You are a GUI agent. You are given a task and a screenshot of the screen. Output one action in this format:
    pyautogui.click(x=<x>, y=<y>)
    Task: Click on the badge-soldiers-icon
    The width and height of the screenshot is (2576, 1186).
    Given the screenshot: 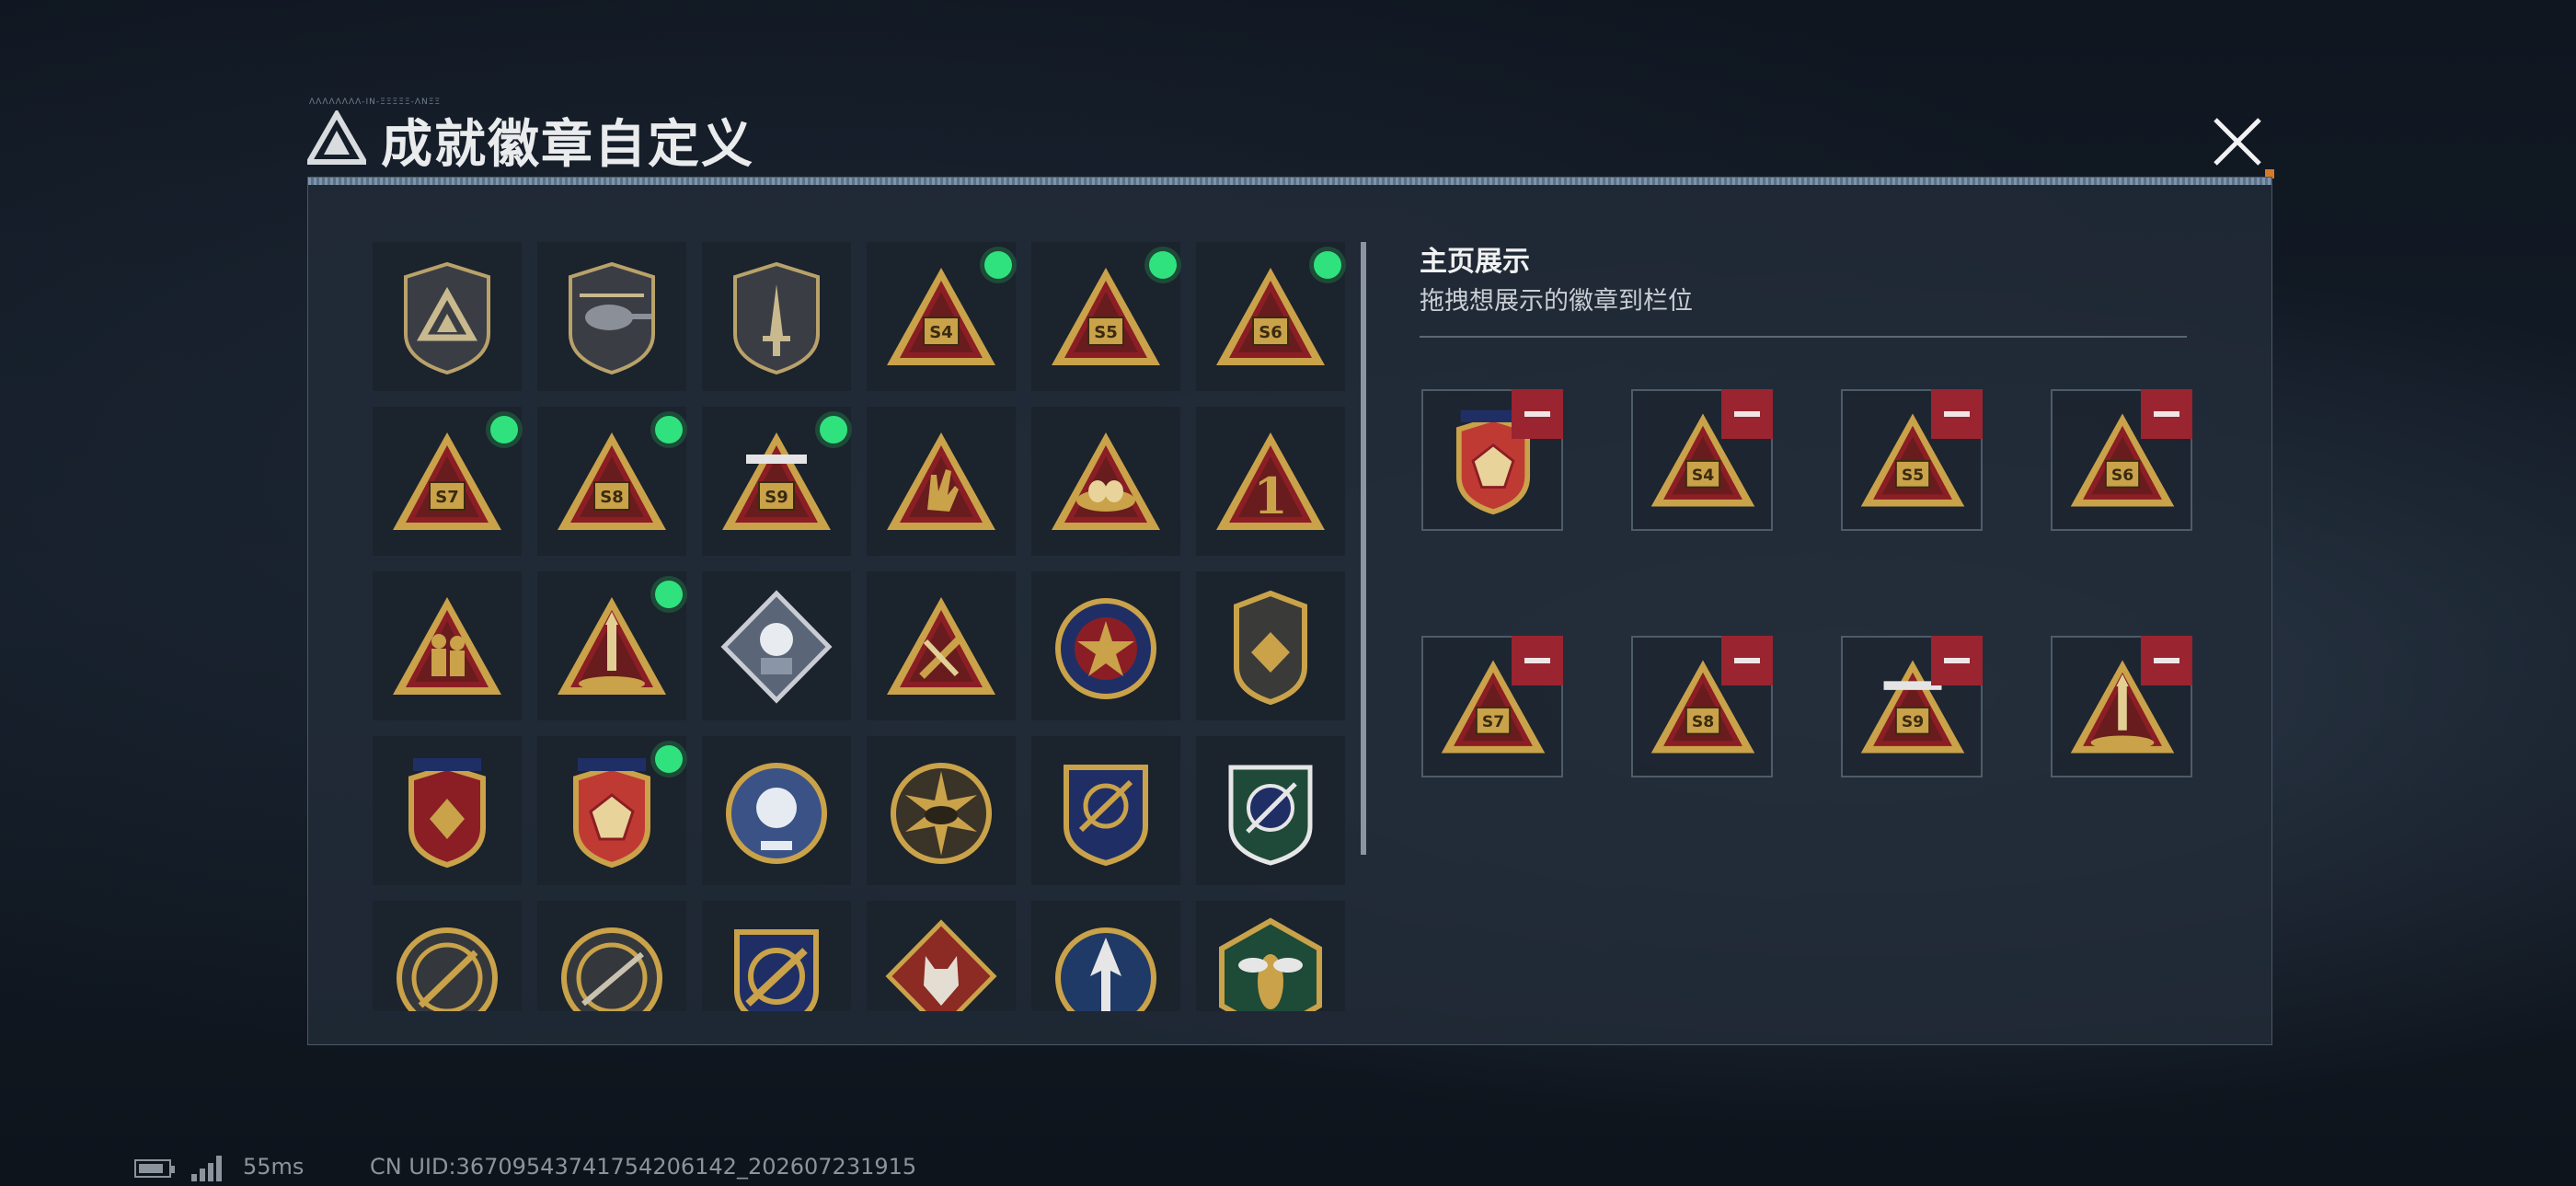 What is the action you would take?
    pyautogui.click(x=447, y=646)
    